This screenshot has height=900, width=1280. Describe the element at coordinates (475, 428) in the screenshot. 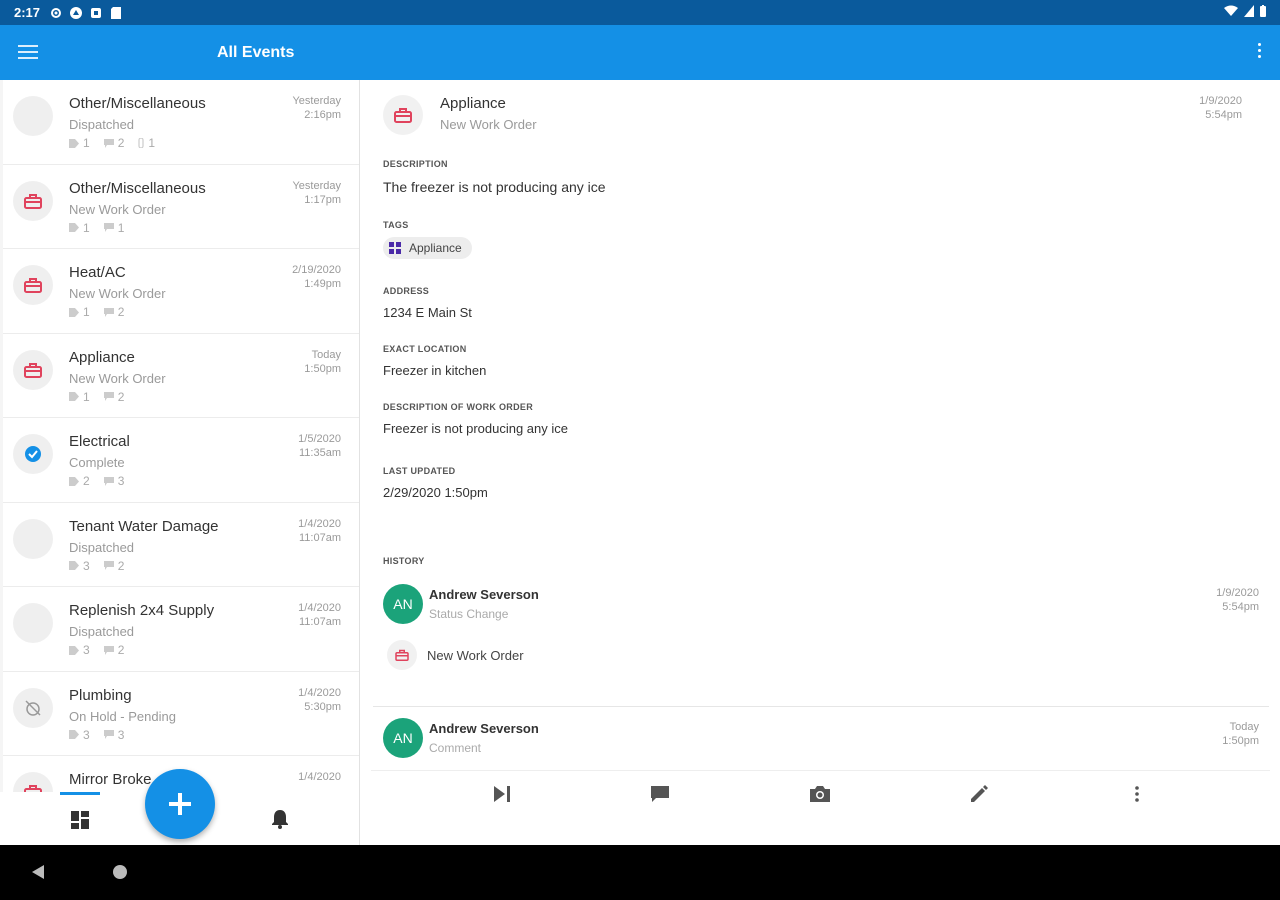

I see `work-order-description-value: Freezer is not producing any ice` at that location.